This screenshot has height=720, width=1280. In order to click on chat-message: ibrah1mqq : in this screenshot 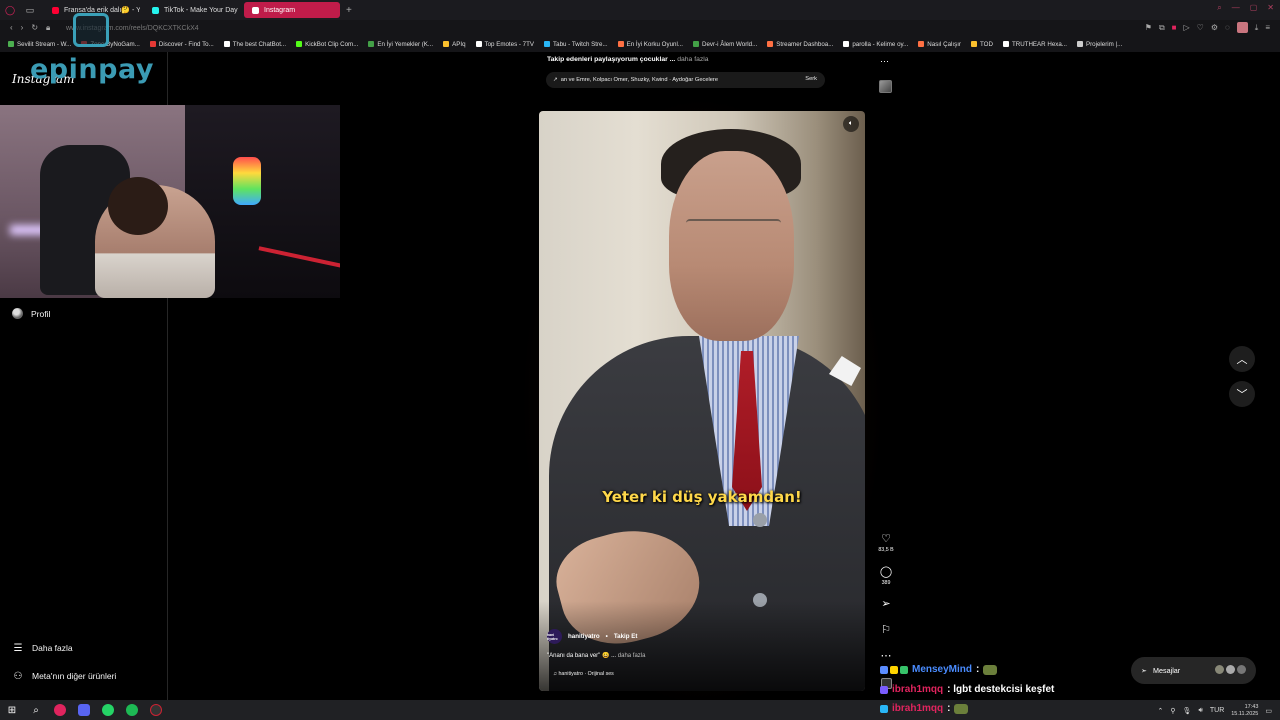, I will do `click(924, 708)`.